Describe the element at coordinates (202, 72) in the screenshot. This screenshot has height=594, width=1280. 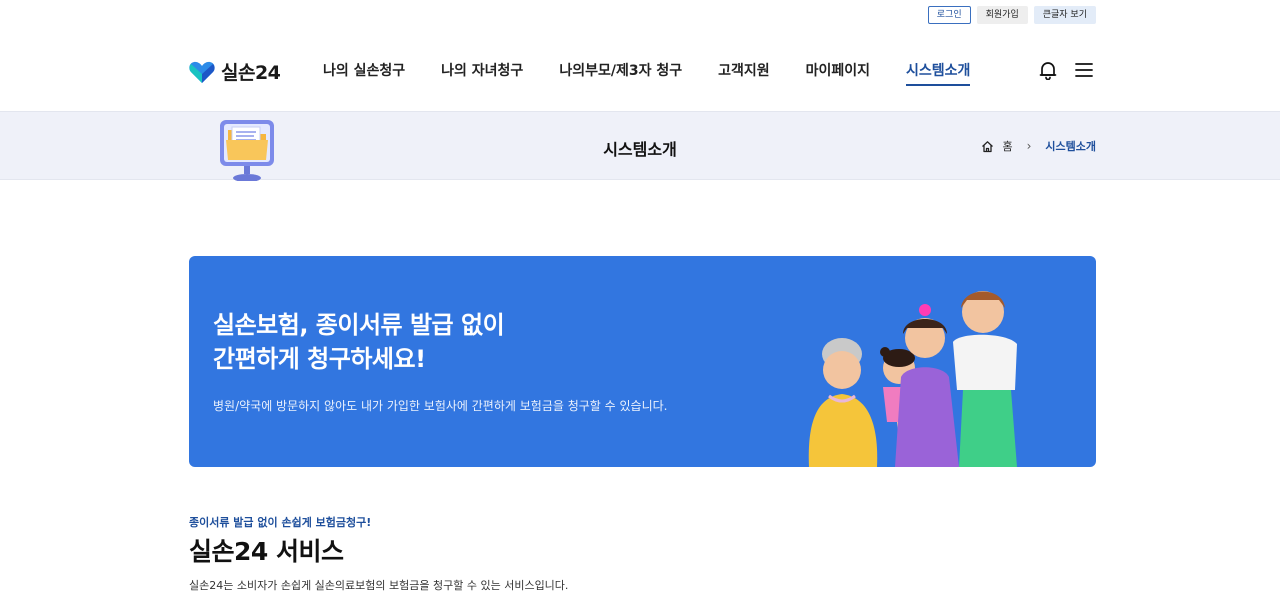
I see `heart-logo-icon` at that location.